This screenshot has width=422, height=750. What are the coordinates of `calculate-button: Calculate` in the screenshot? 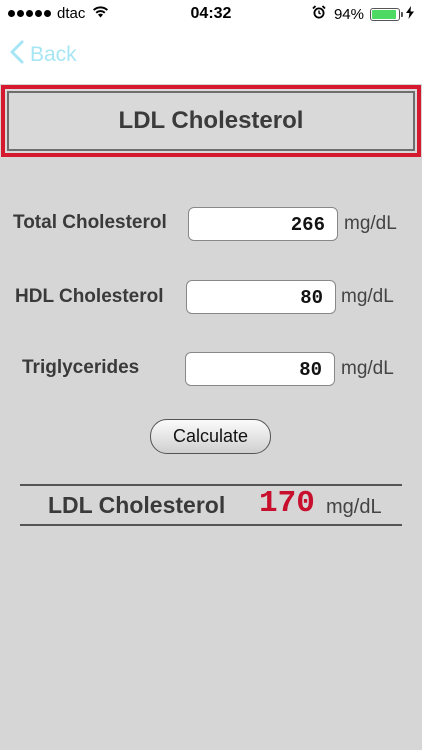 It's located at (210, 436).